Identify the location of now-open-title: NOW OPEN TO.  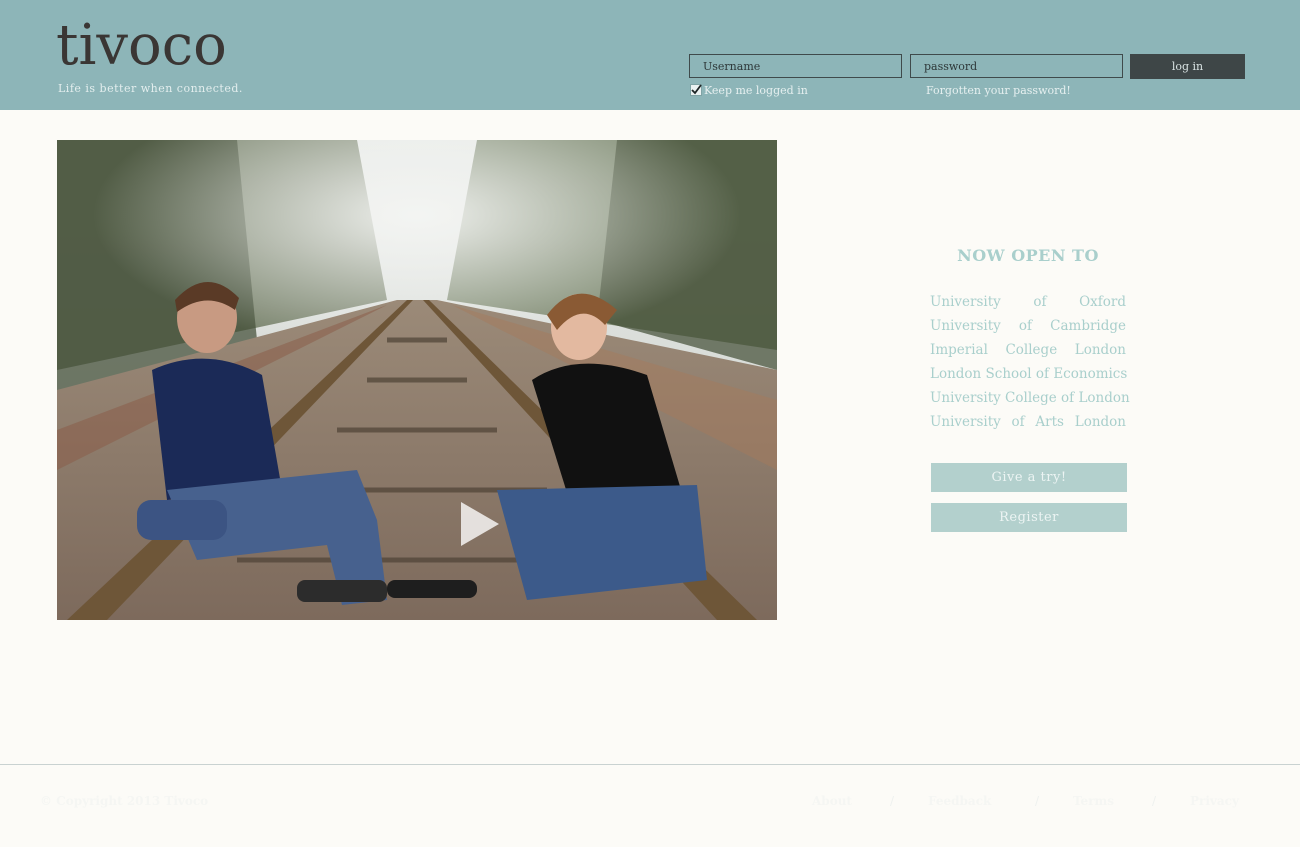
(1028, 255).